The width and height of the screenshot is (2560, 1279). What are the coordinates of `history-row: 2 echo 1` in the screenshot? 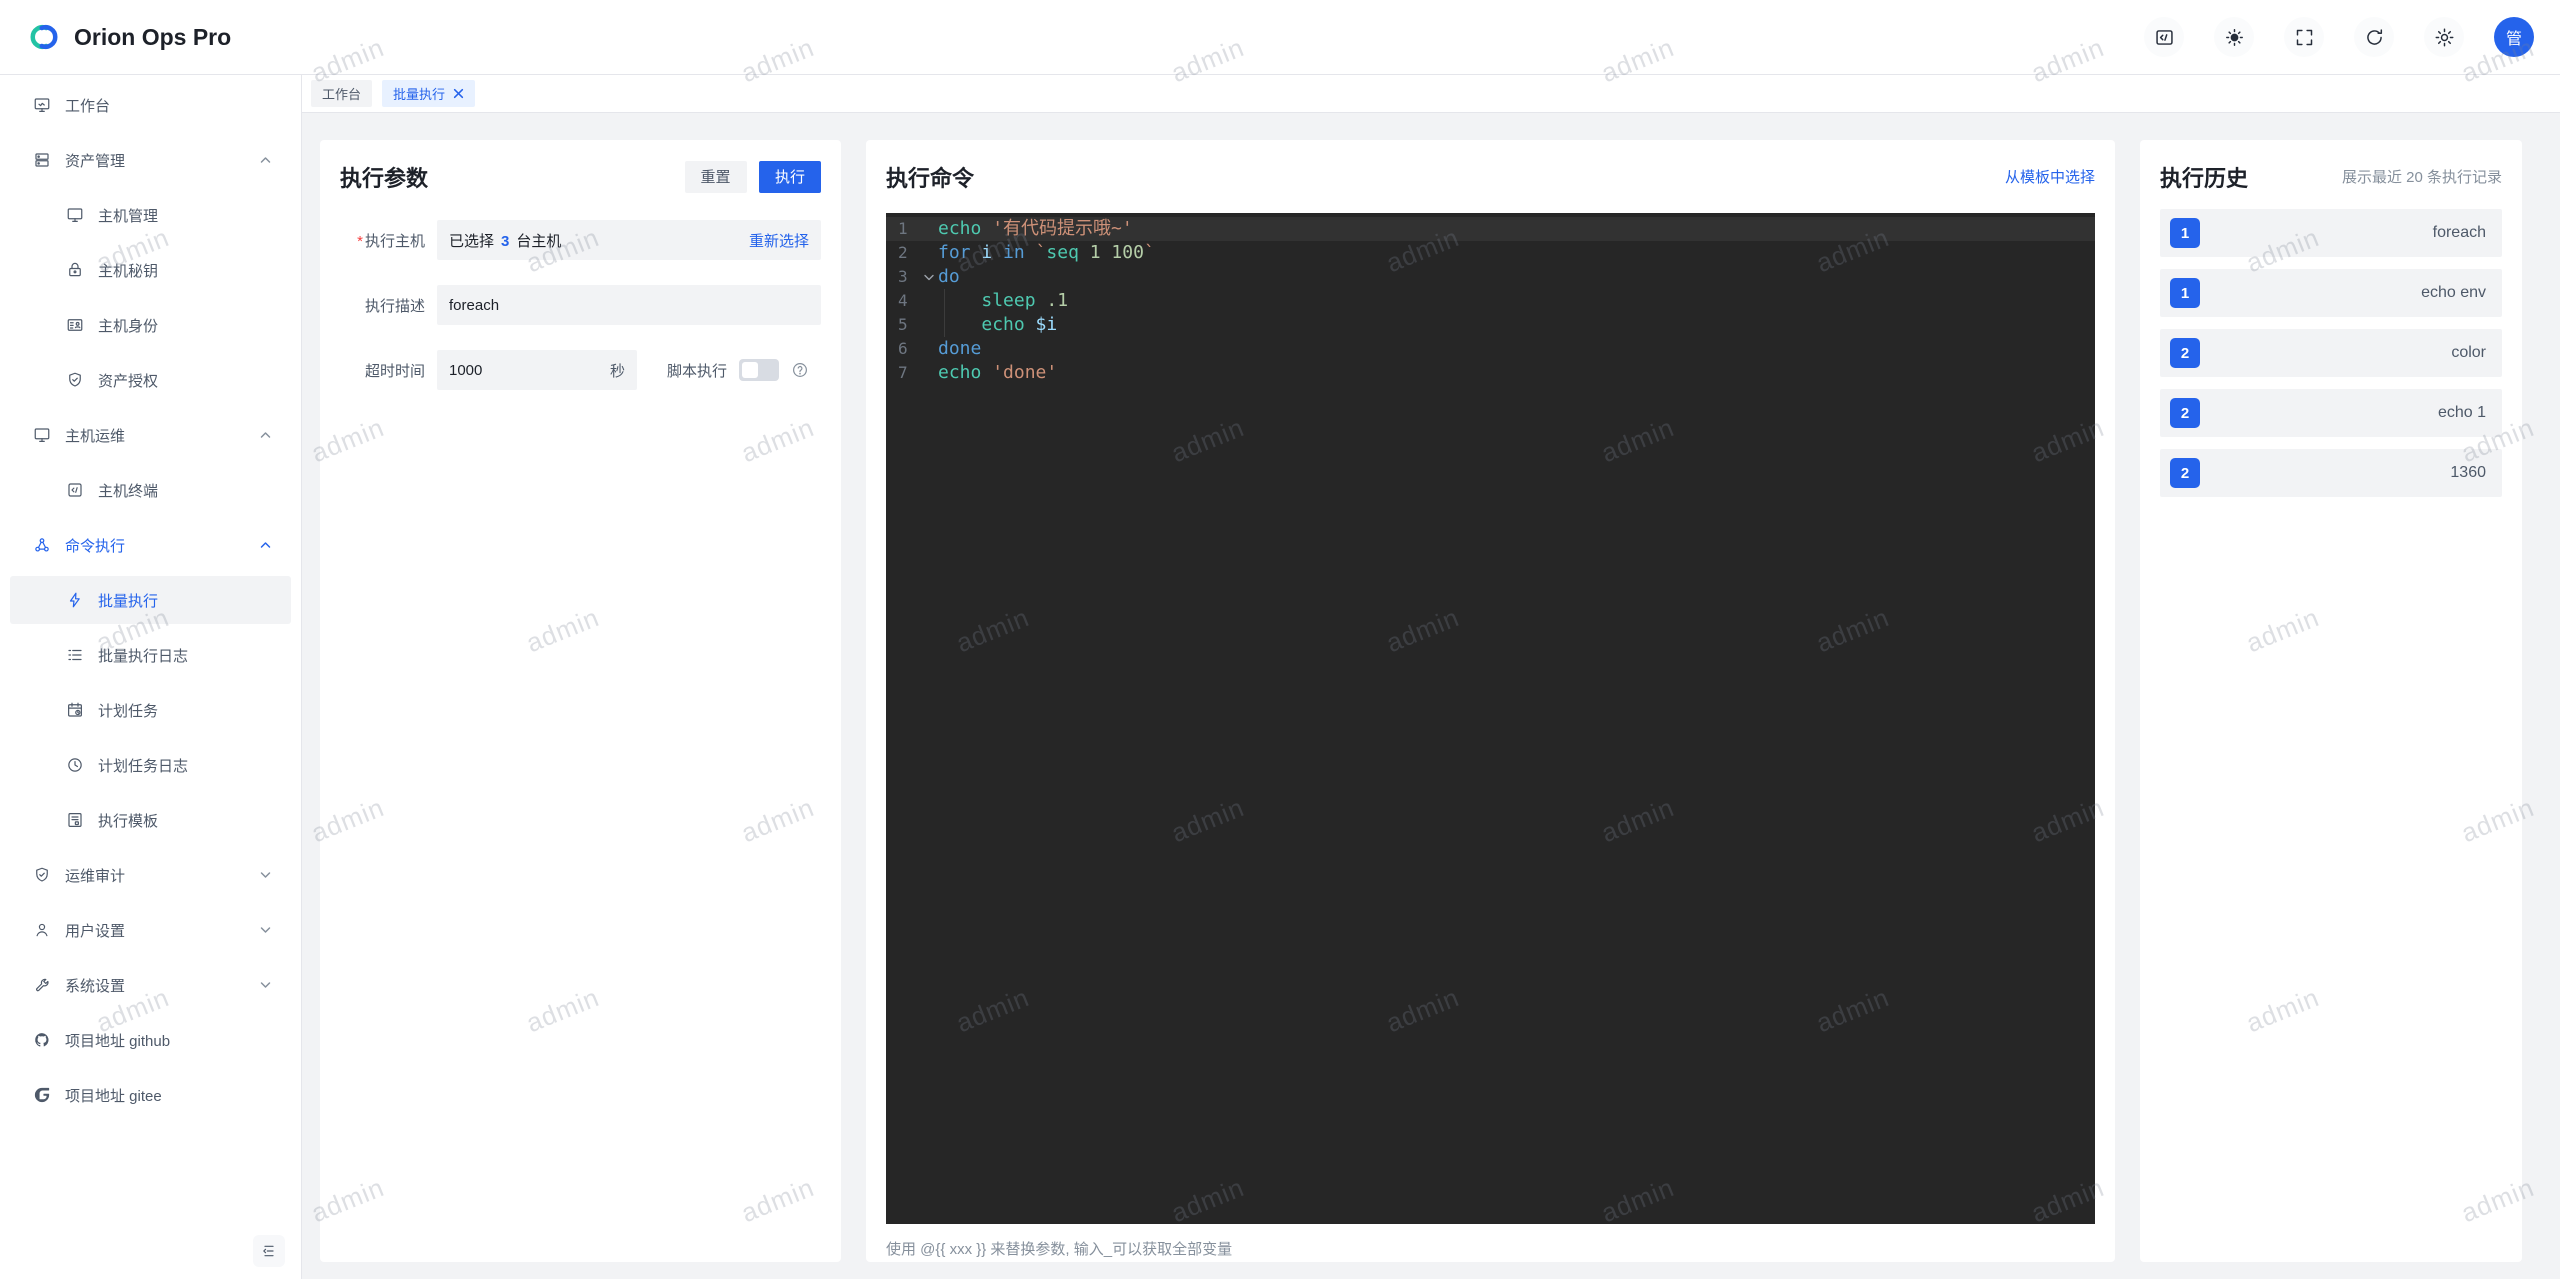 It's located at (2331, 413).